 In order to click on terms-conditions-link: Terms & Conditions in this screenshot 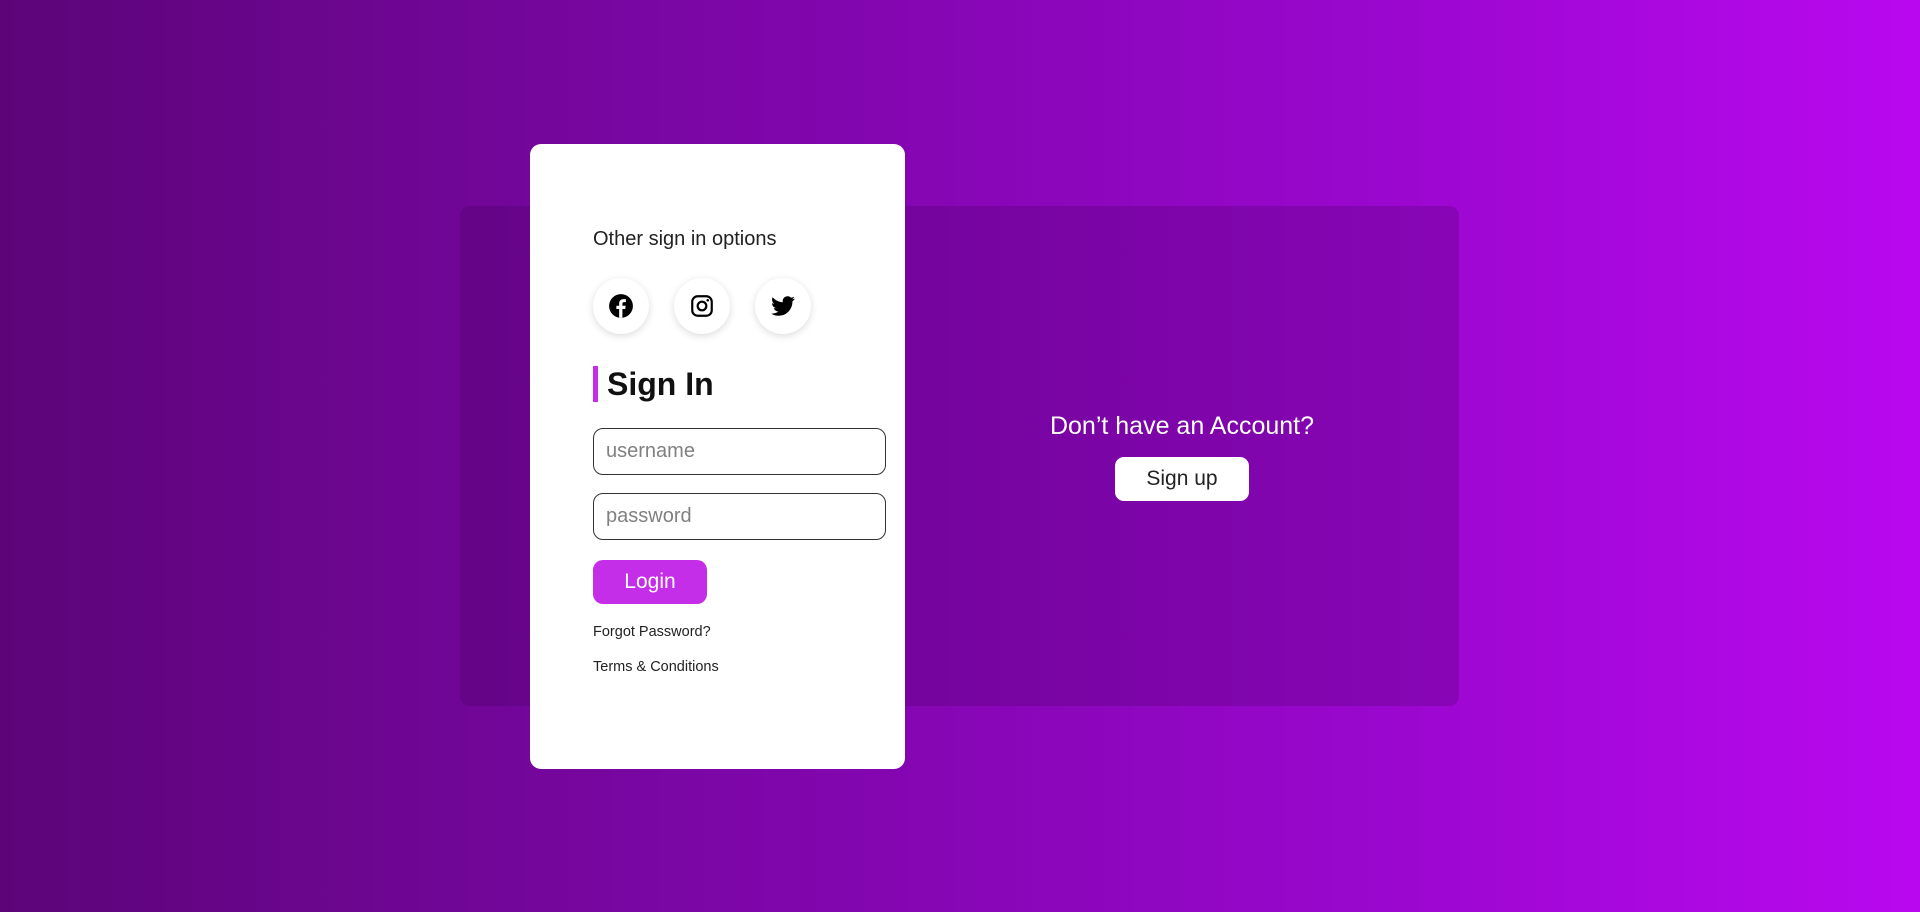, I will do `click(743, 667)`.